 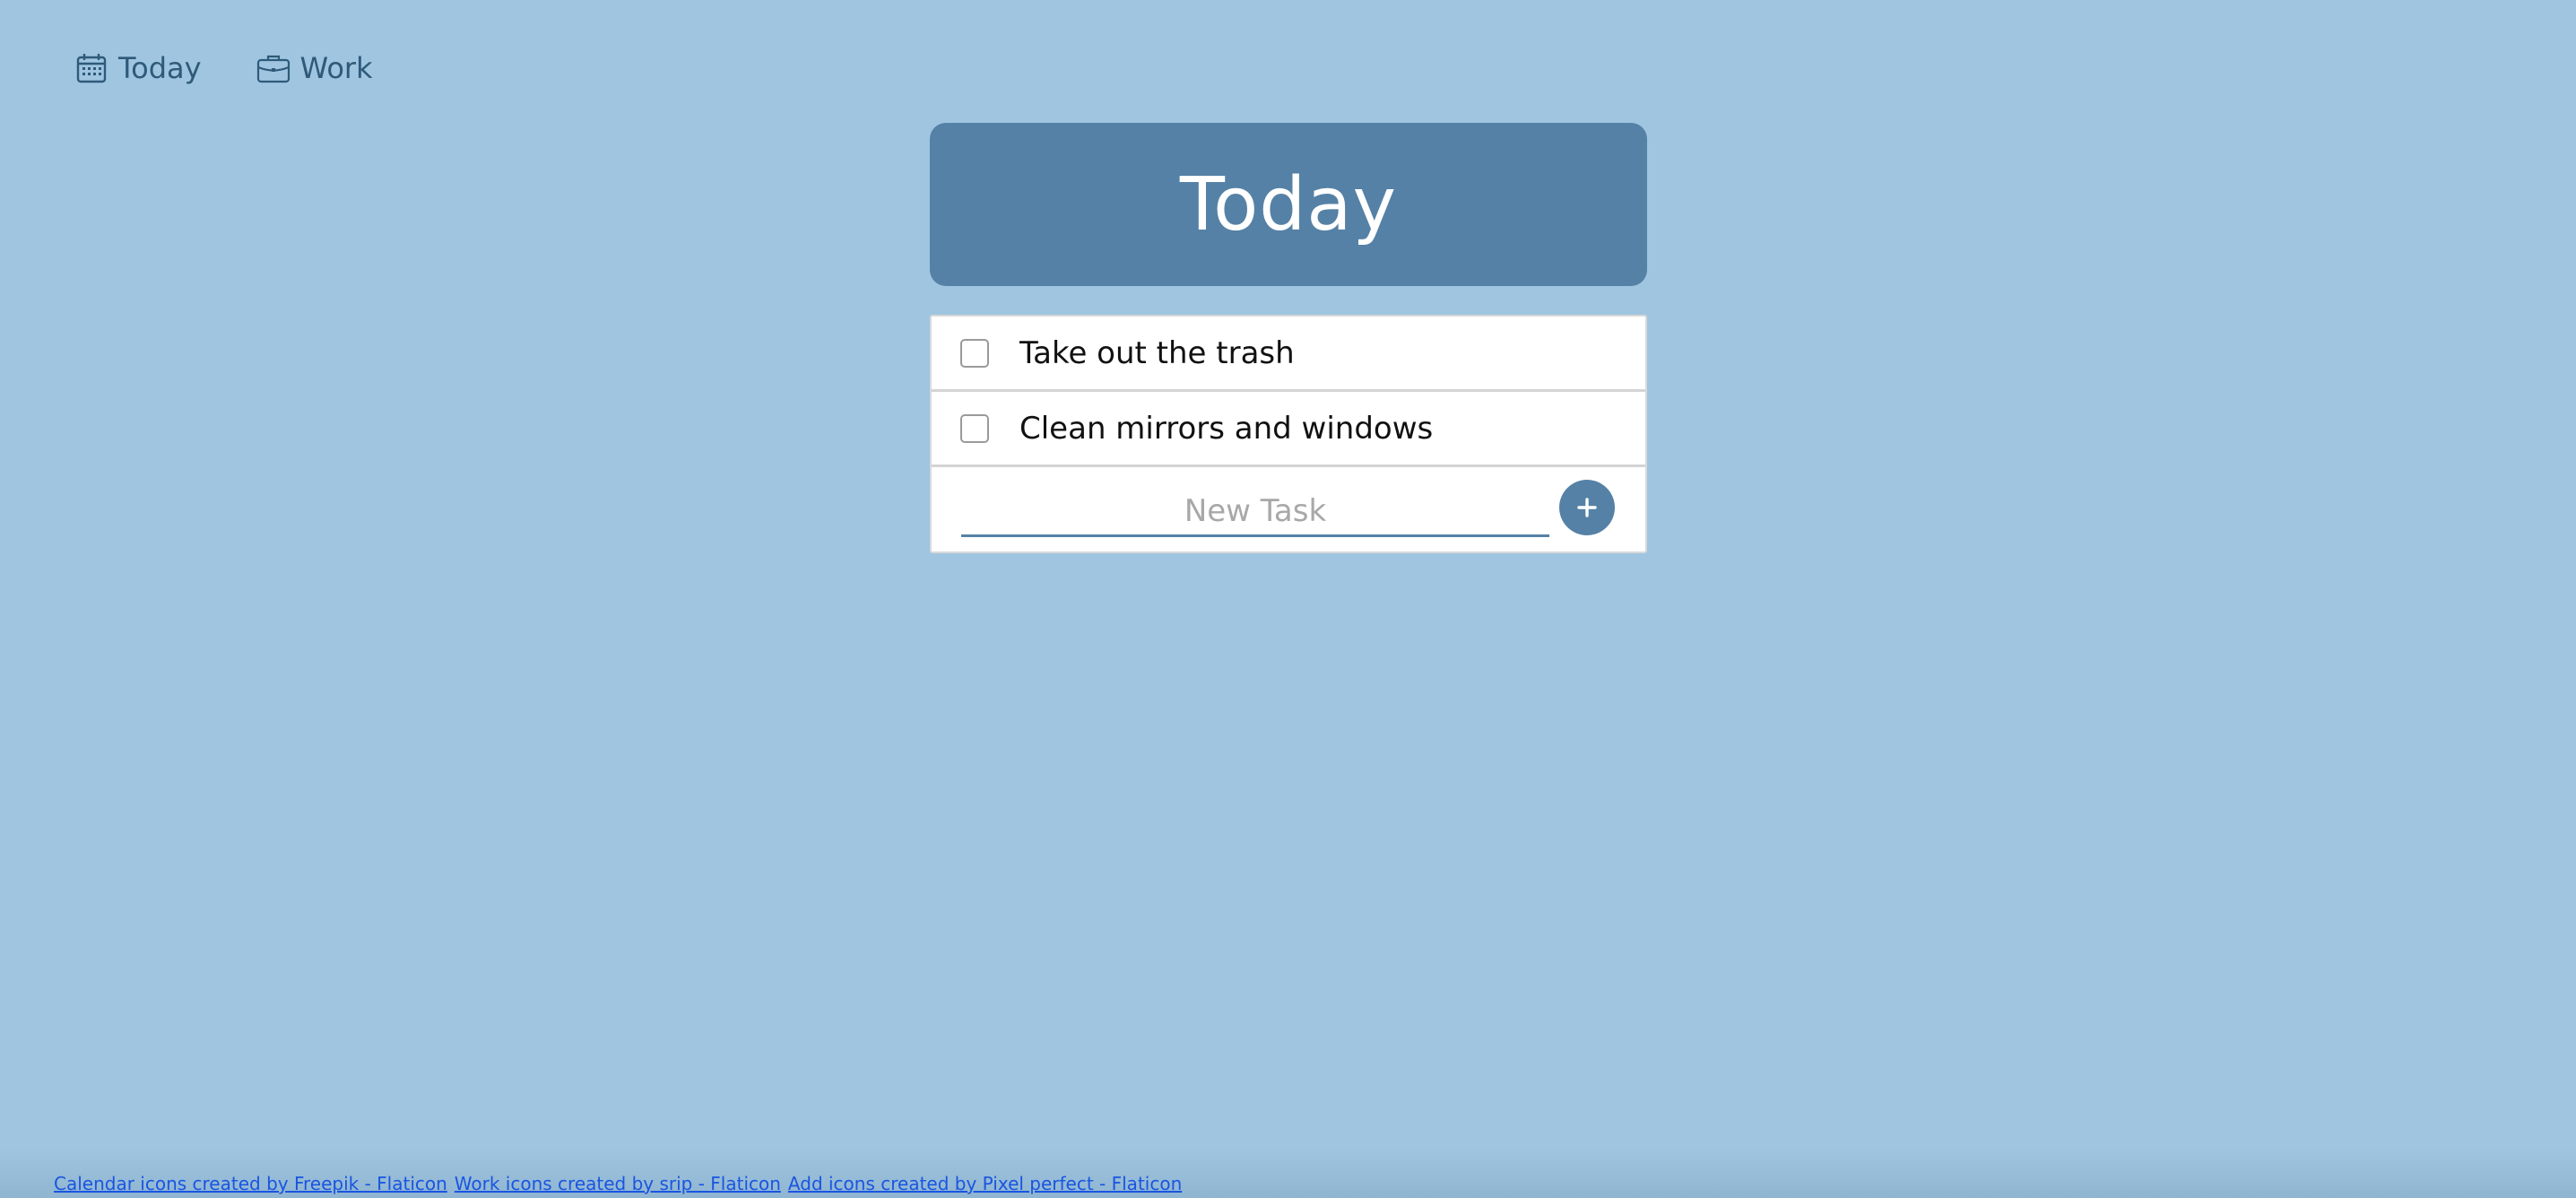 I want to click on list-item: Take out the trash, so click(x=1288, y=354).